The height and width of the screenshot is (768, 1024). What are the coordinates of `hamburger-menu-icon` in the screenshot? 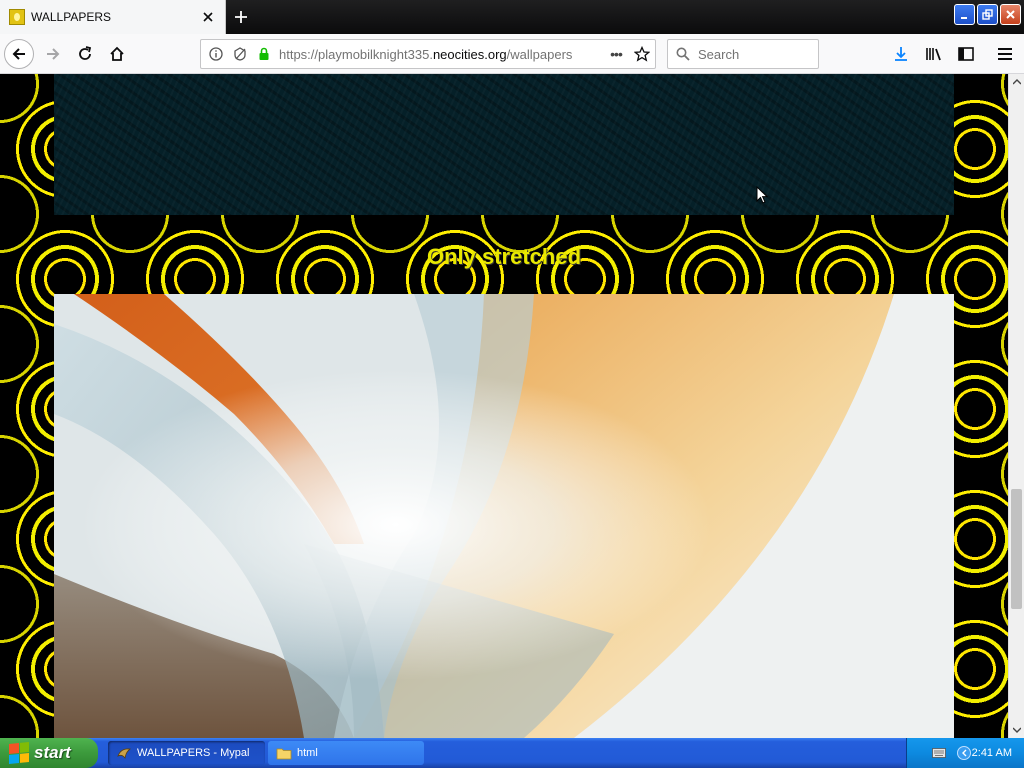 It's located at (1005, 54).